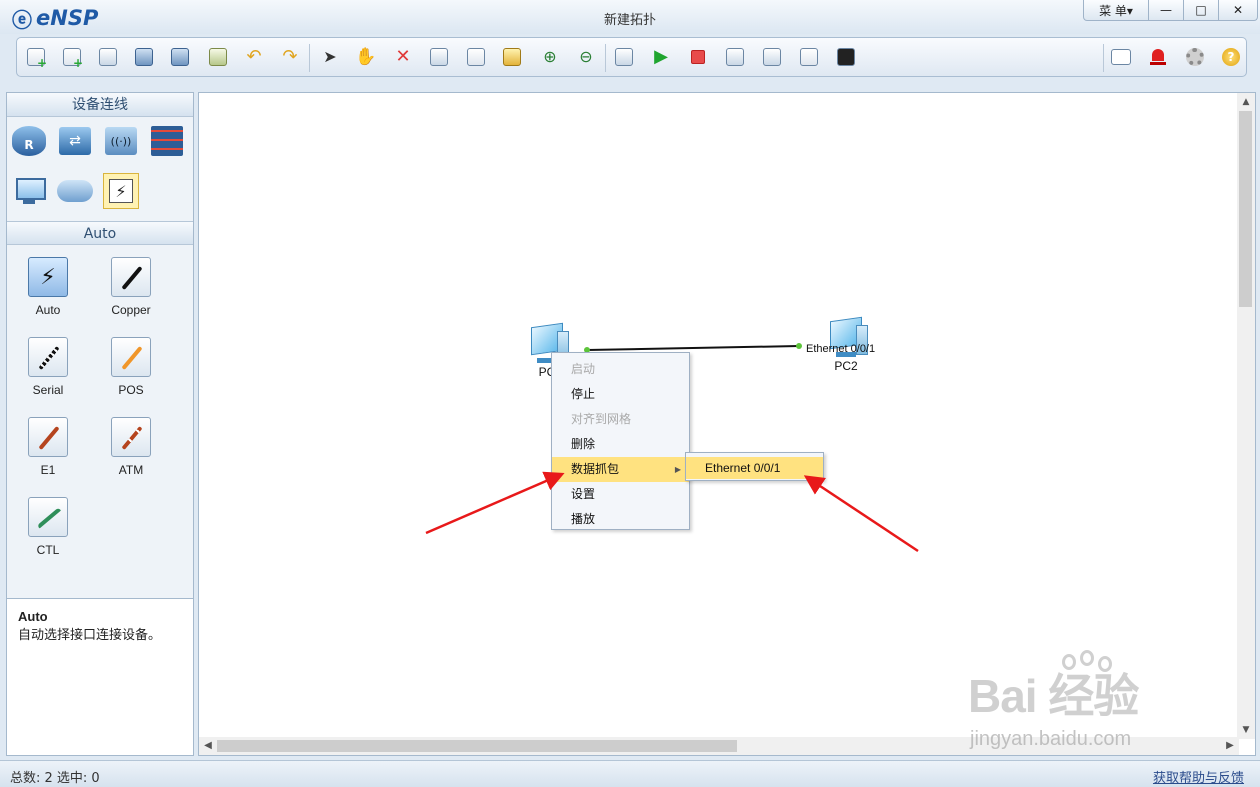 This screenshot has height=787, width=1260. I want to click on grid-icon, so click(809, 57).